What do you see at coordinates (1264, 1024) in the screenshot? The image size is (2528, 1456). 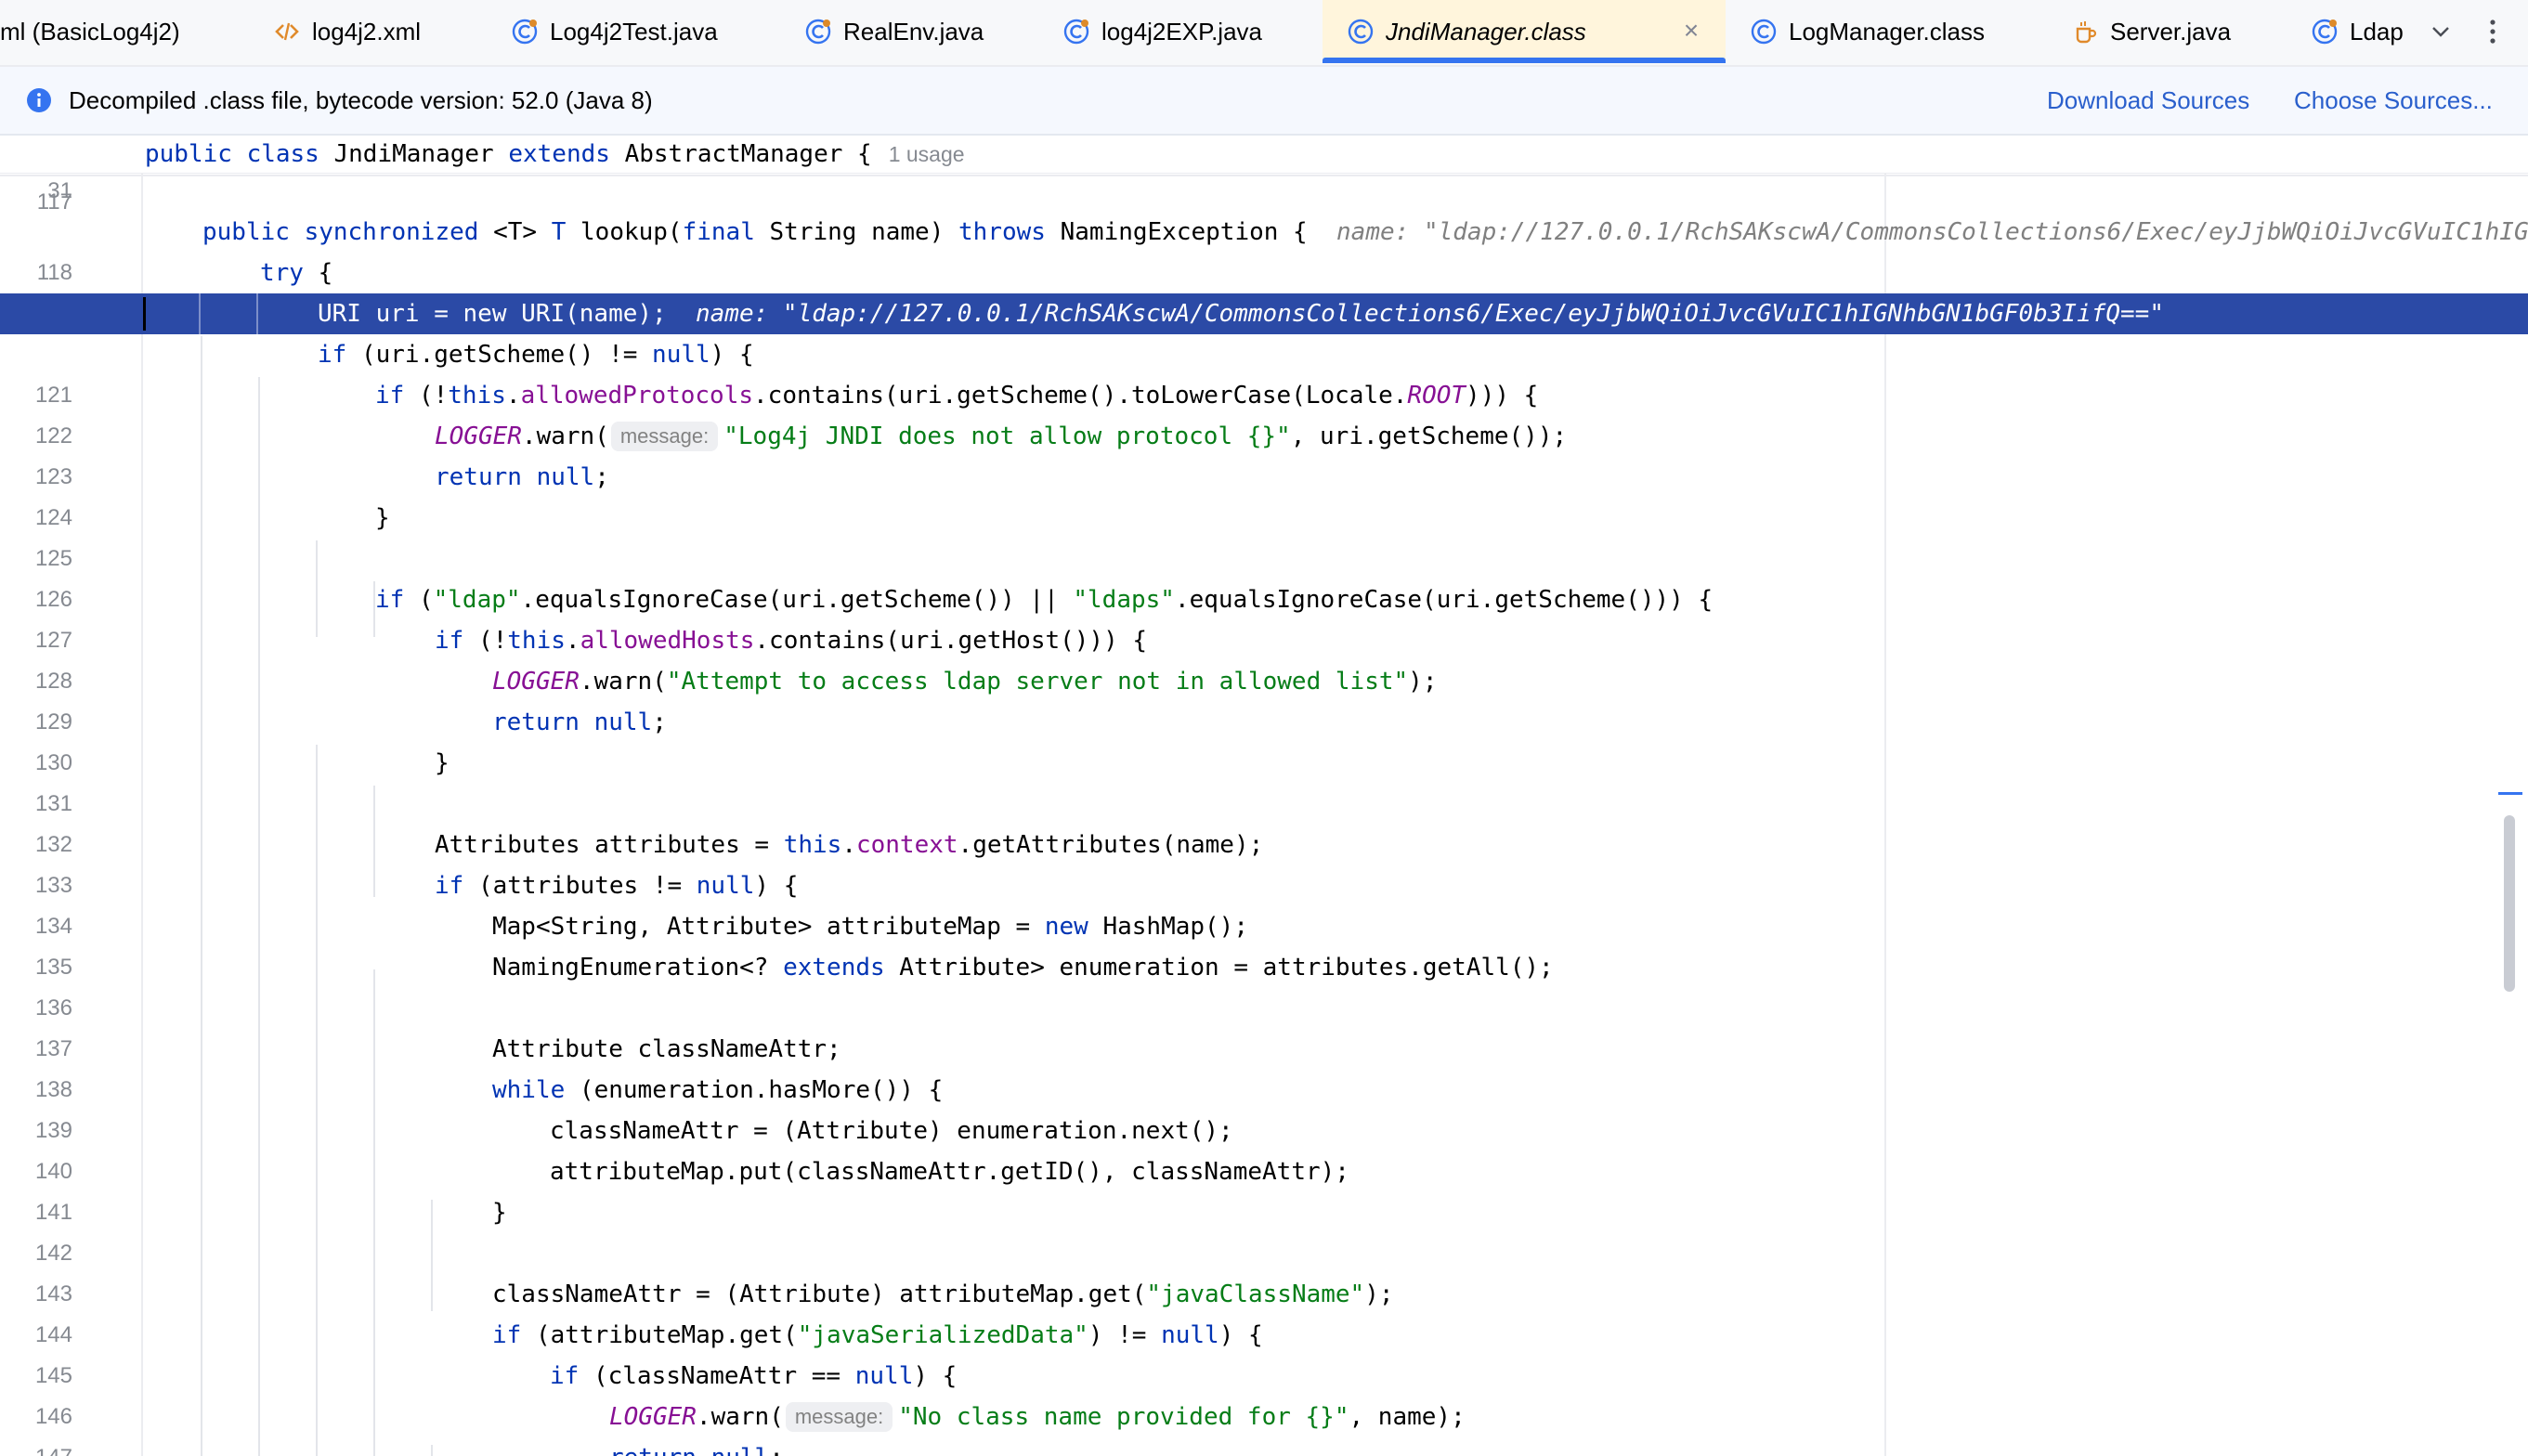 I see `code-line-137: 137` at bounding box center [1264, 1024].